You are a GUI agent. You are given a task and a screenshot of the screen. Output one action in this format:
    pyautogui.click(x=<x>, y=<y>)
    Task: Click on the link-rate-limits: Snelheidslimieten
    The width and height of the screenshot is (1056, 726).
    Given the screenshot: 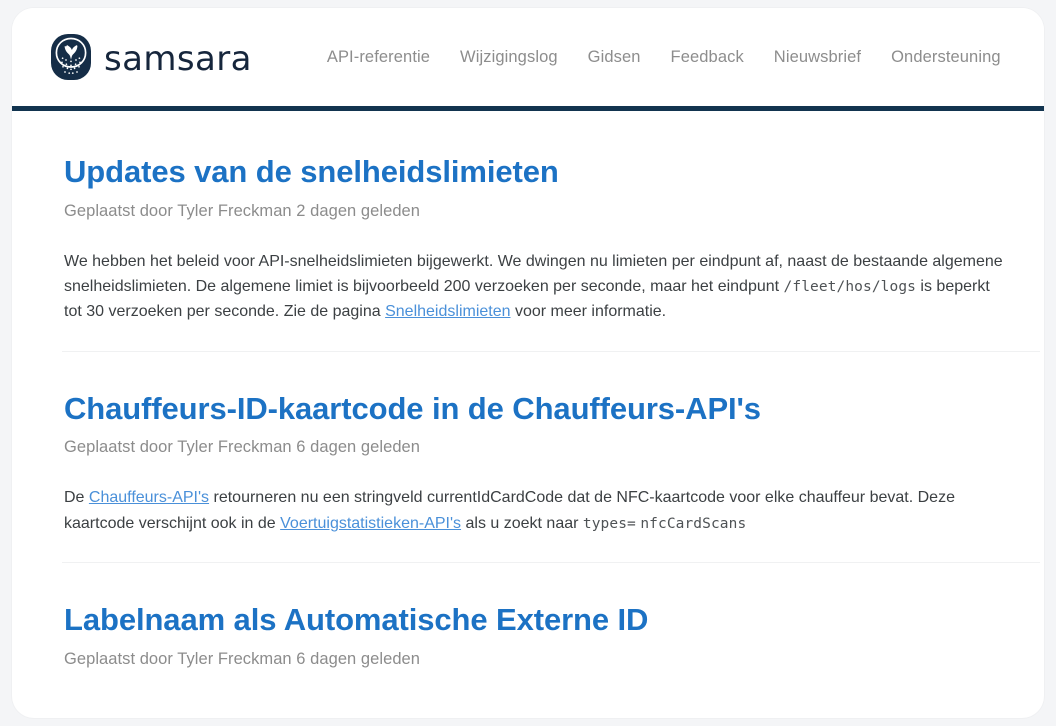 What is the action you would take?
    pyautogui.click(x=447, y=311)
    